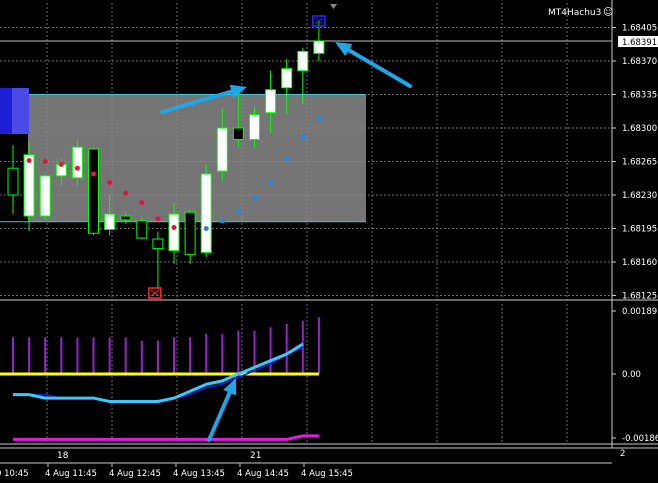 This screenshot has width=658, height=483. Describe the element at coordinates (639, 312) in the screenshot. I see `y-tick-label: 0.00189` at that location.